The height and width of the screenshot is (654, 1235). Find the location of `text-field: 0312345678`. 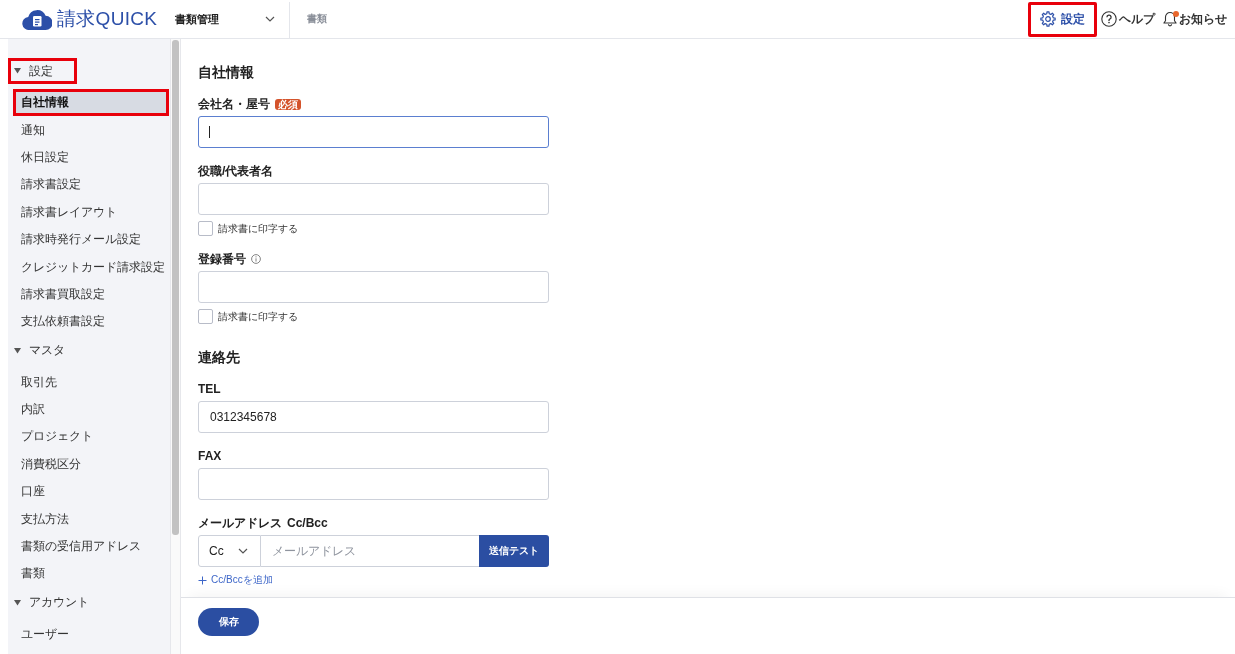

text-field: 0312345678 is located at coordinates (373, 417).